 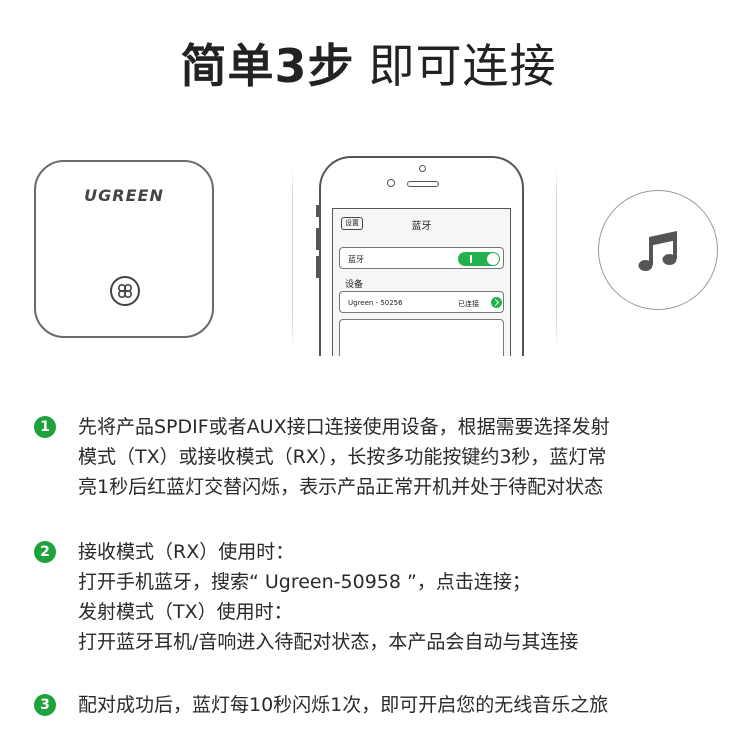 What do you see at coordinates (354, 285) in the screenshot?
I see `devices-section-label: 设备` at bounding box center [354, 285].